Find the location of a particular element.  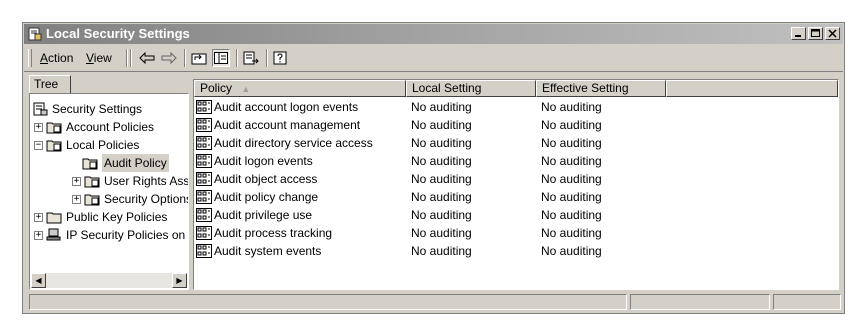

help-button is located at coordinates (281, 58).